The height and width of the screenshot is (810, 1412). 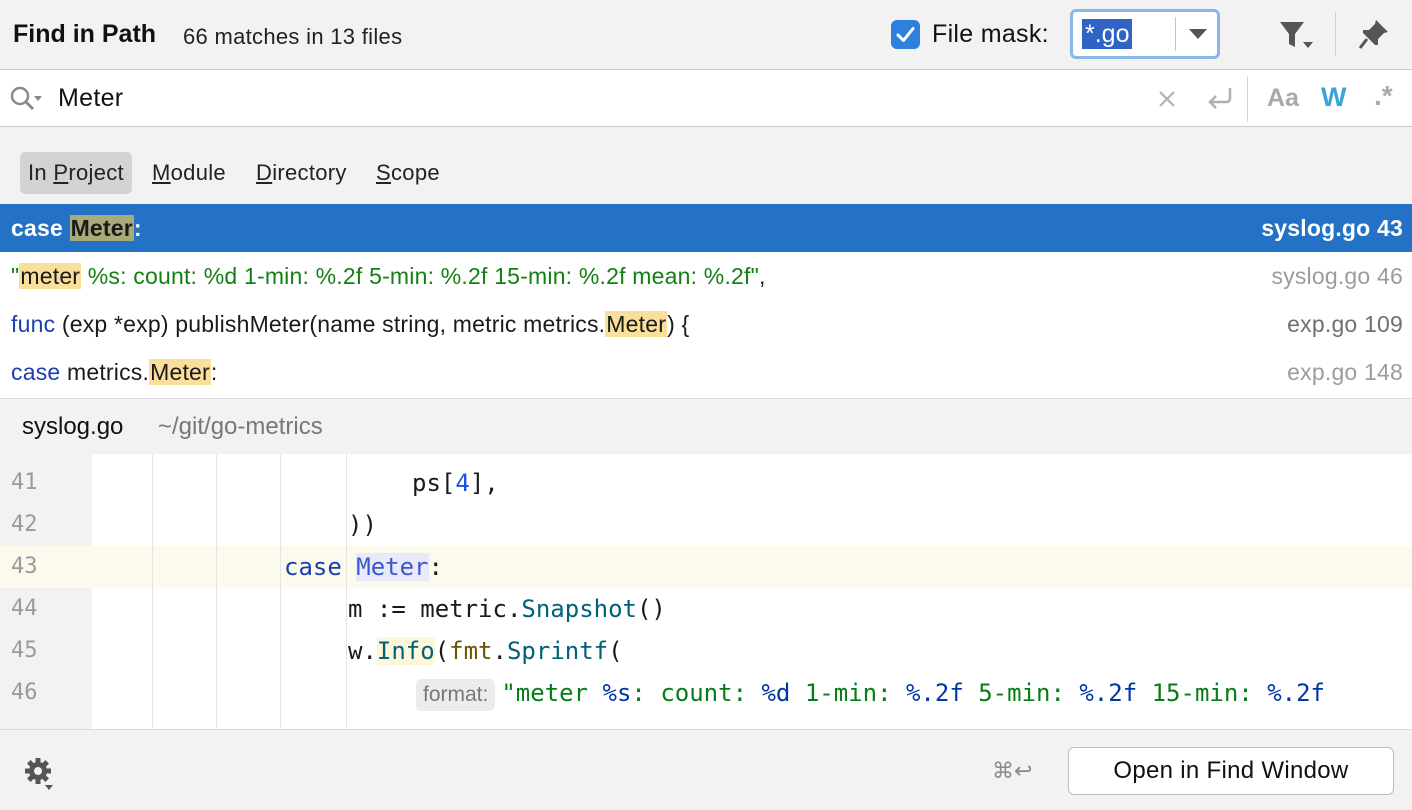 I want to click on code-line: 42)), so click(x=706, y=525).